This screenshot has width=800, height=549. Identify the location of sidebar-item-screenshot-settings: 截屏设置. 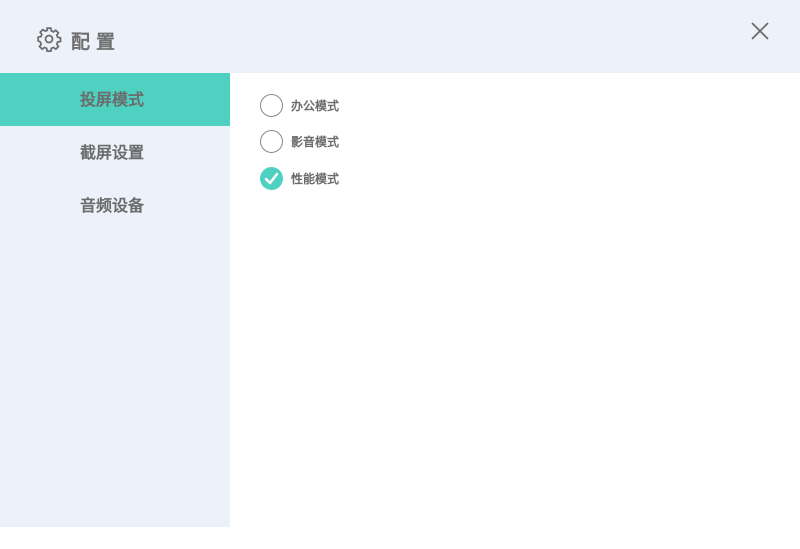
(115, 152).